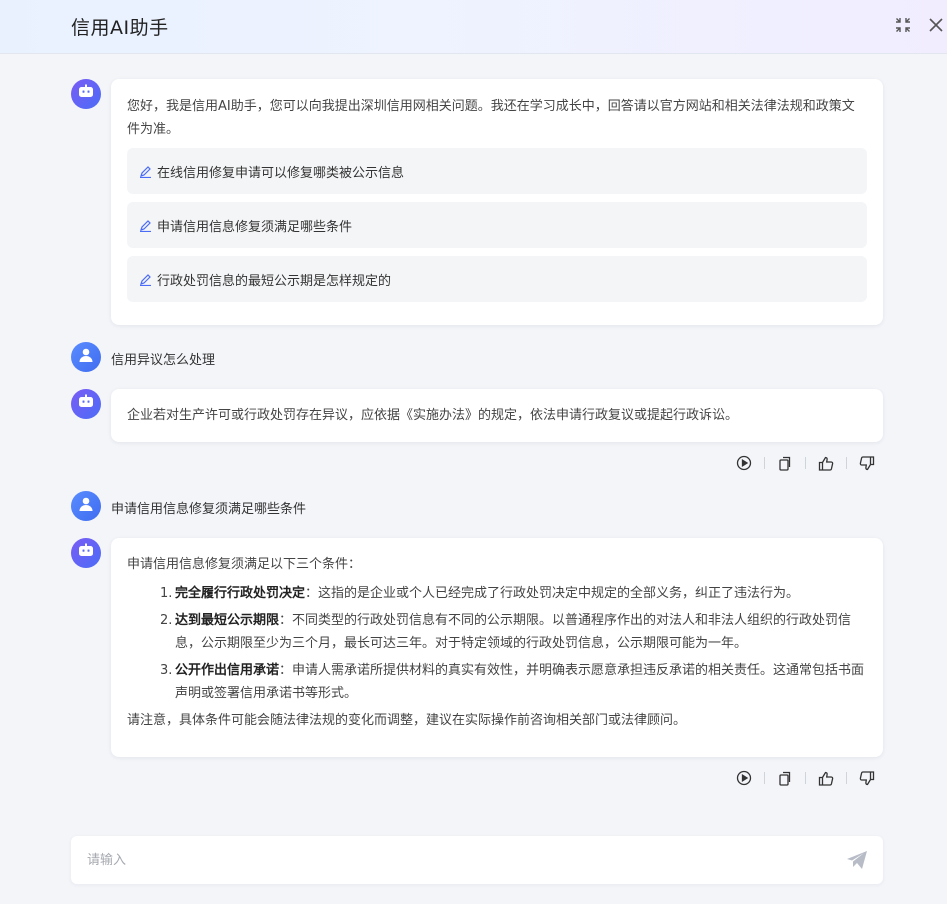 The width and height of the screenshot is (947, 904). Describe the element at coordinates (903, 25) in the screenshot. I see `collapse-icon` at that location.